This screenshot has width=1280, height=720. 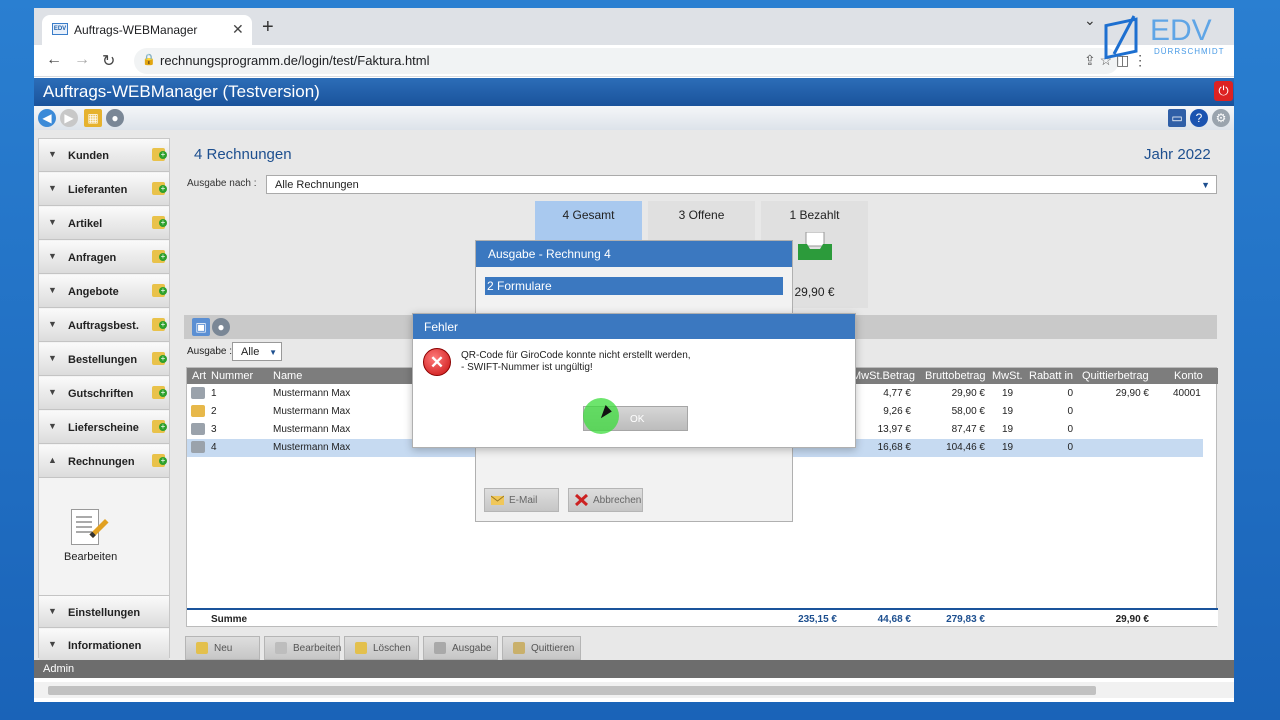 I want to click on sidebar-item-label: Lieferscheine, so click(x=103, y=428).